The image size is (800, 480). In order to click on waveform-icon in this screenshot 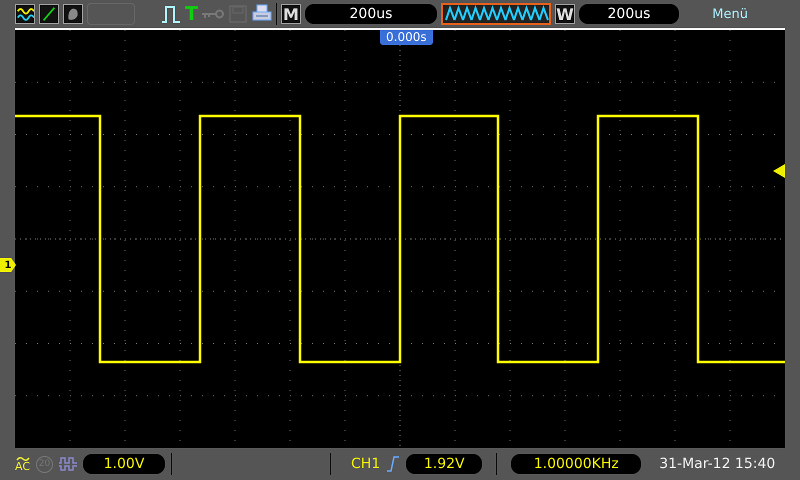, I will do `click(25, 14)`.